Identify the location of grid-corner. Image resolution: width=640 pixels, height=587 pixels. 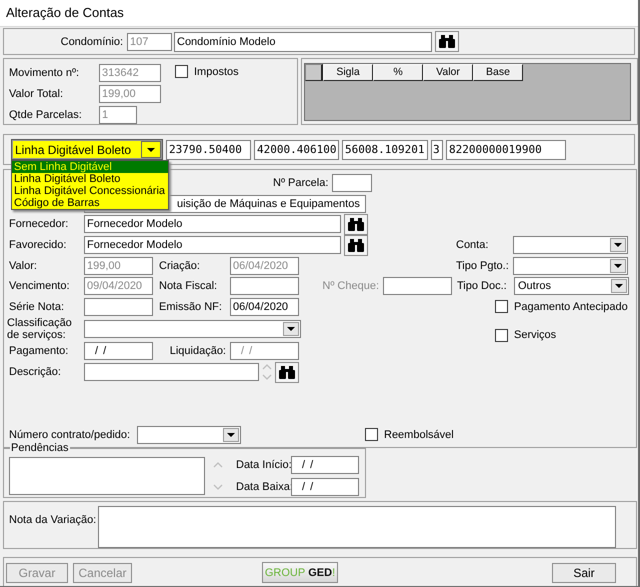
(314, 72).